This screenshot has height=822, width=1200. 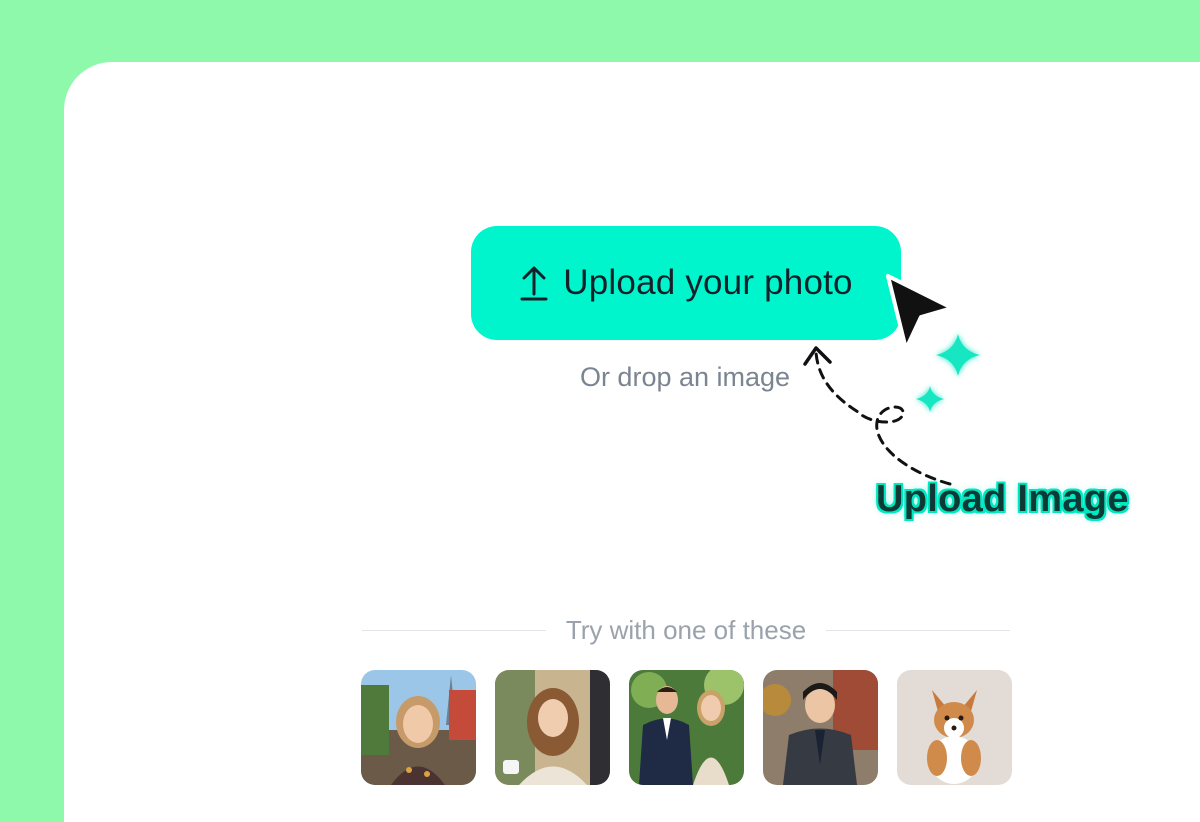 I want to click on divider-line-left, so click(x=454, y=630).